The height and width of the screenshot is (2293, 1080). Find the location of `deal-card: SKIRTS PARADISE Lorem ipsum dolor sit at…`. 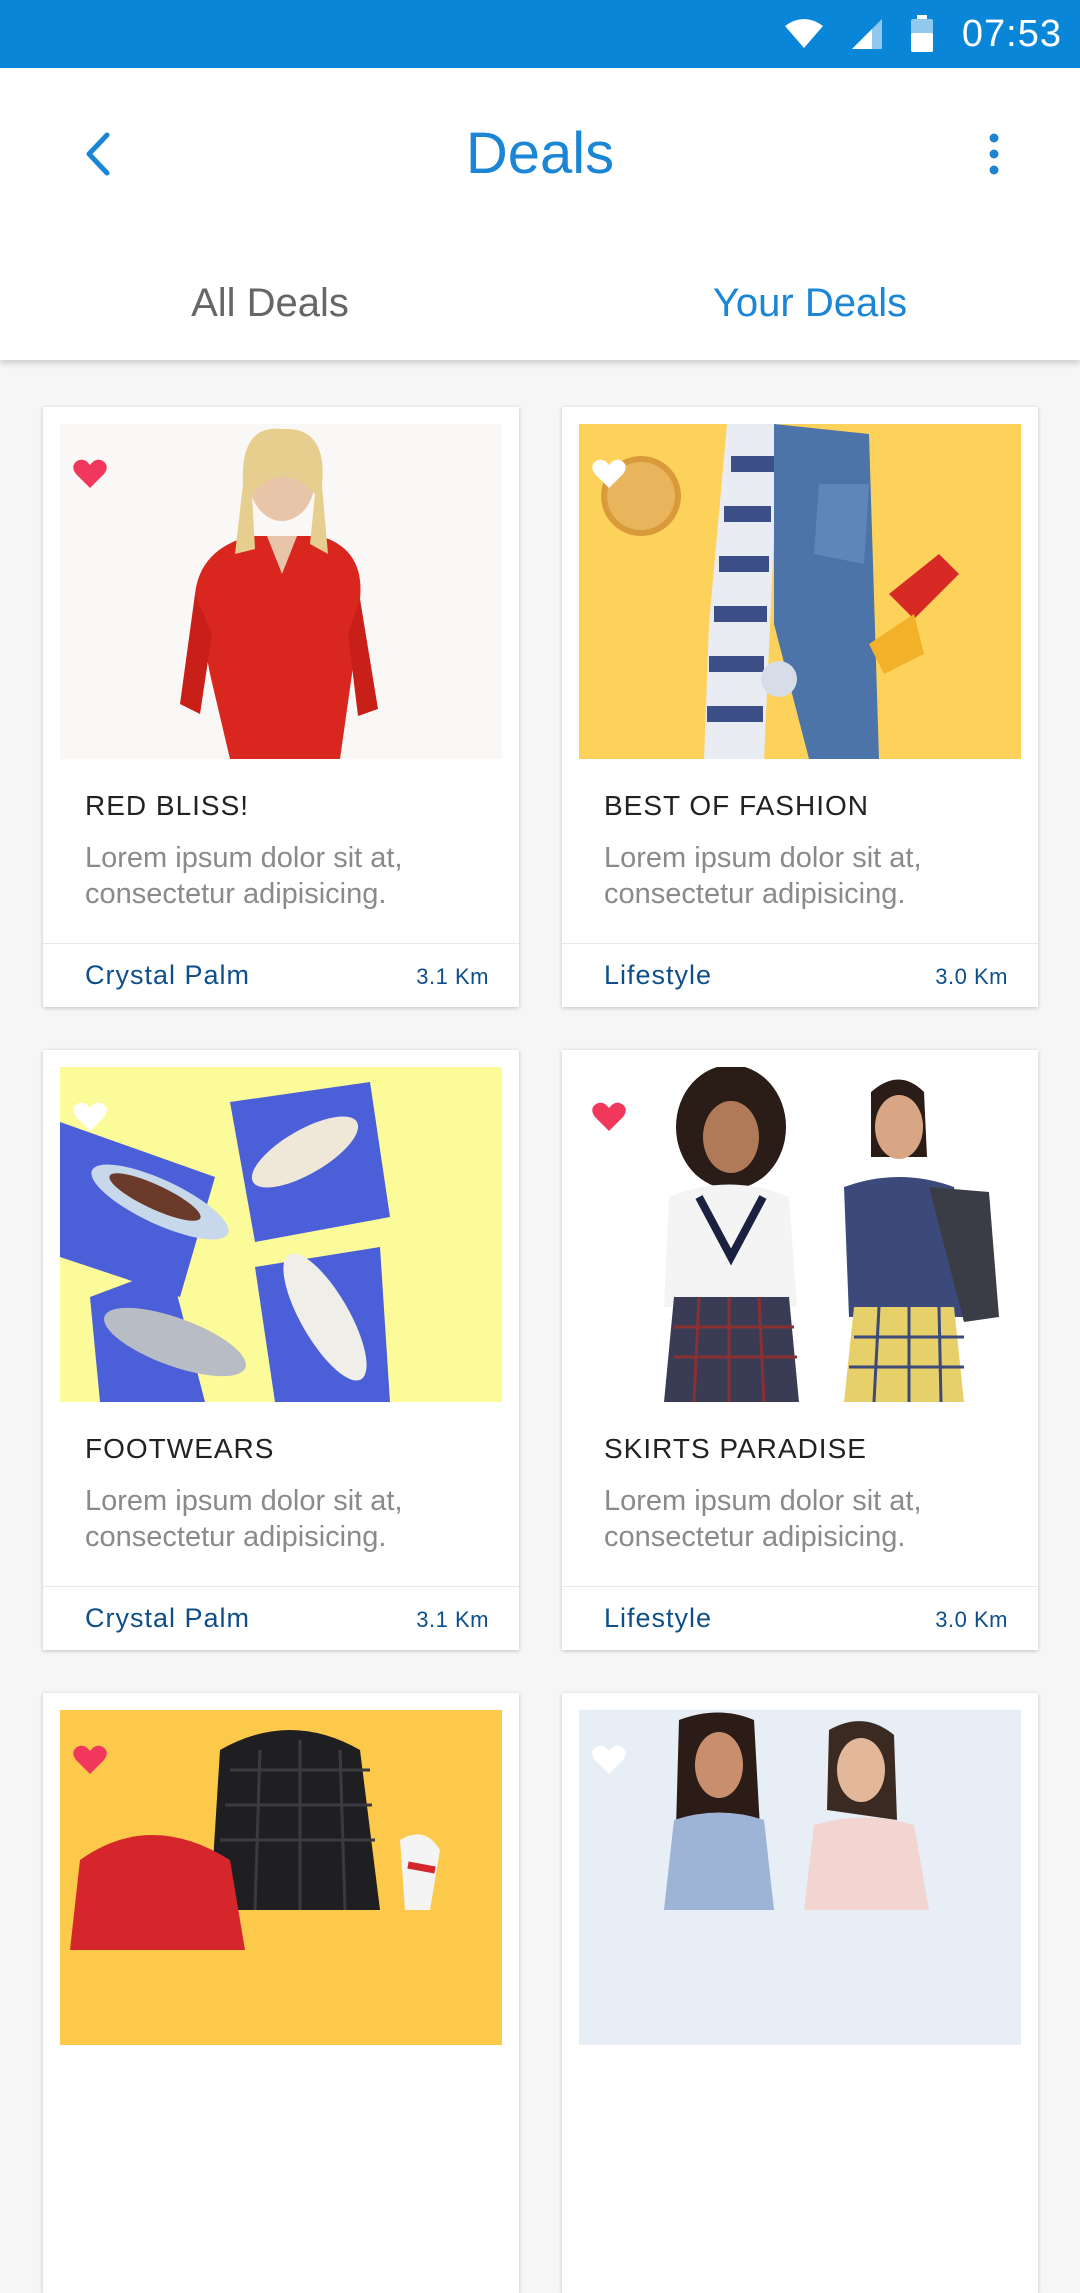

deal-card: SKIRTS PARADISE Lorem ipsum dolor sit at… is located at coordinates (800, 1350).